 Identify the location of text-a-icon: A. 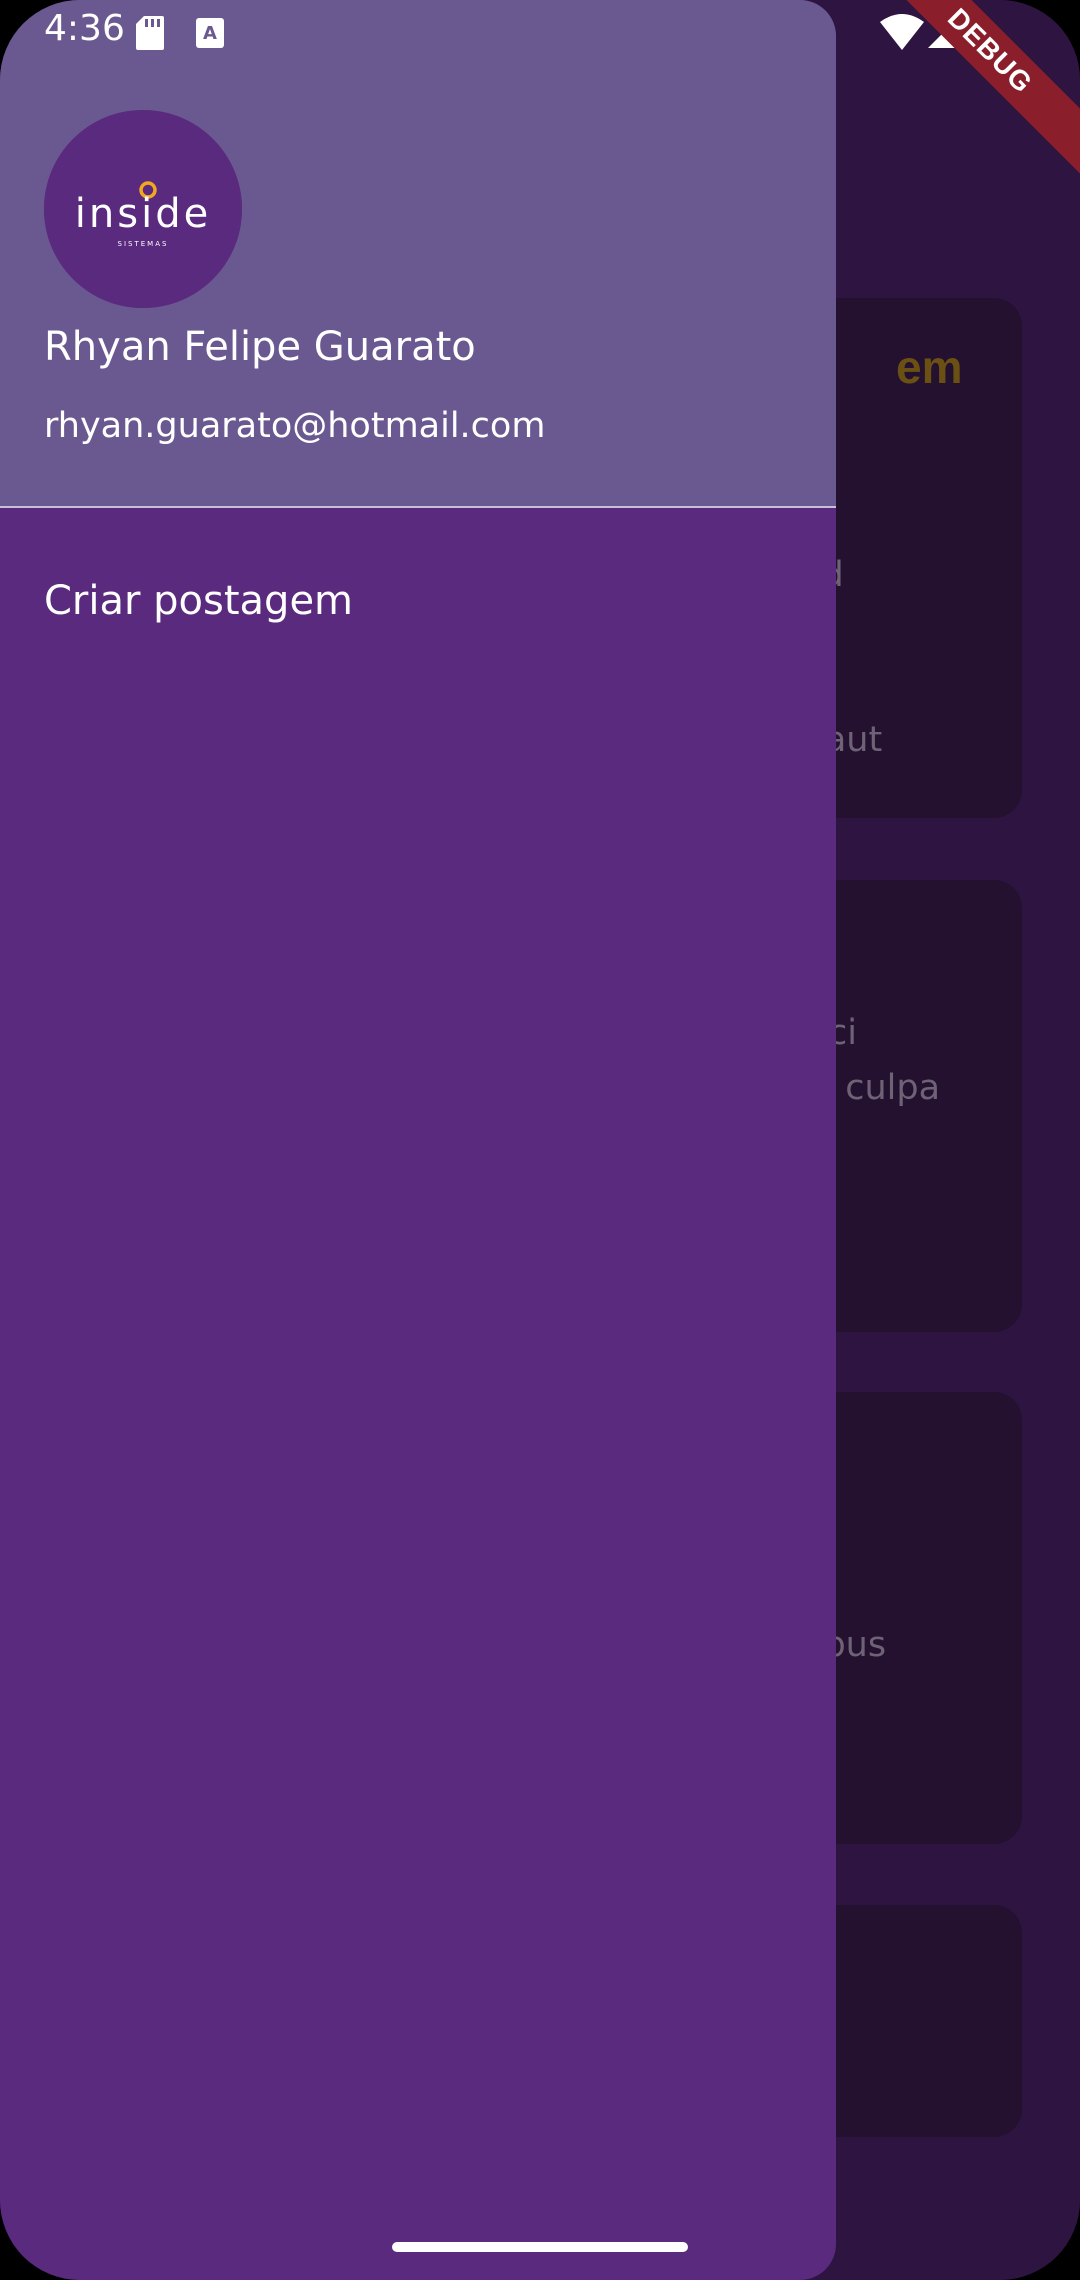
(210, 33).